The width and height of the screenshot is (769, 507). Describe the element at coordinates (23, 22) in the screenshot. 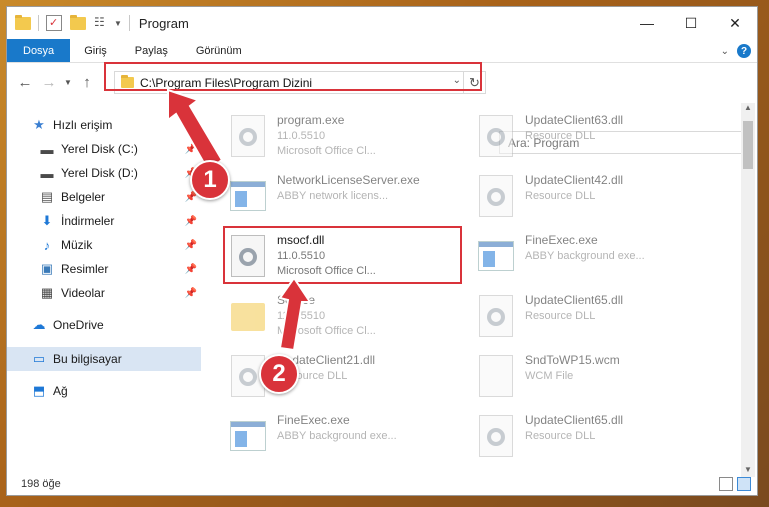

I see `folder-icon` at that location.